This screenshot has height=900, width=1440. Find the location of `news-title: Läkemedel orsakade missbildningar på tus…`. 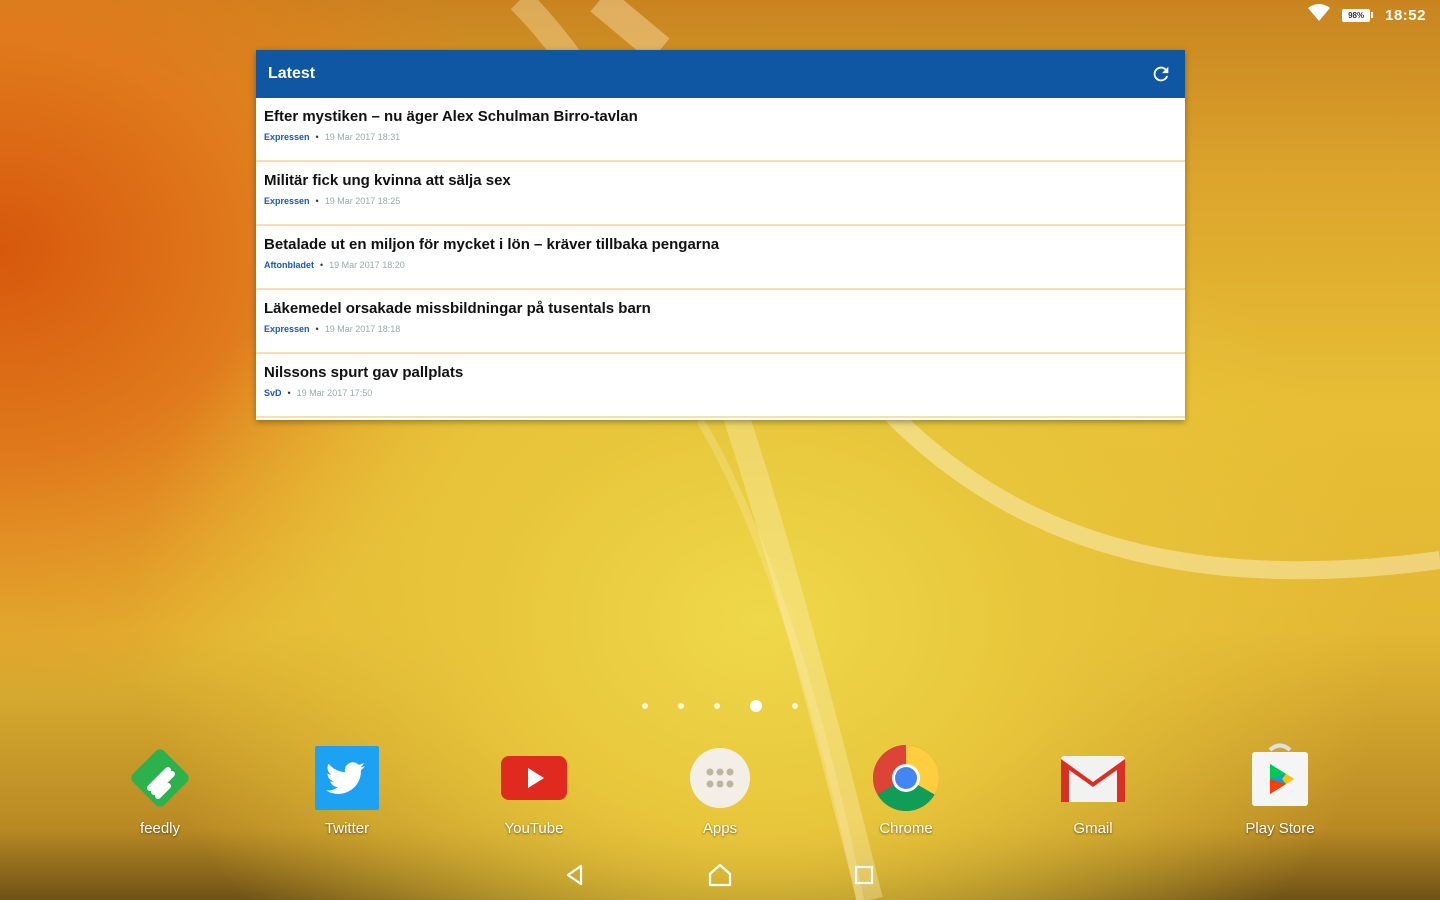

news-title: Läkemedel orsakade missbildningar på tus… is located at coordinates (457, 308).